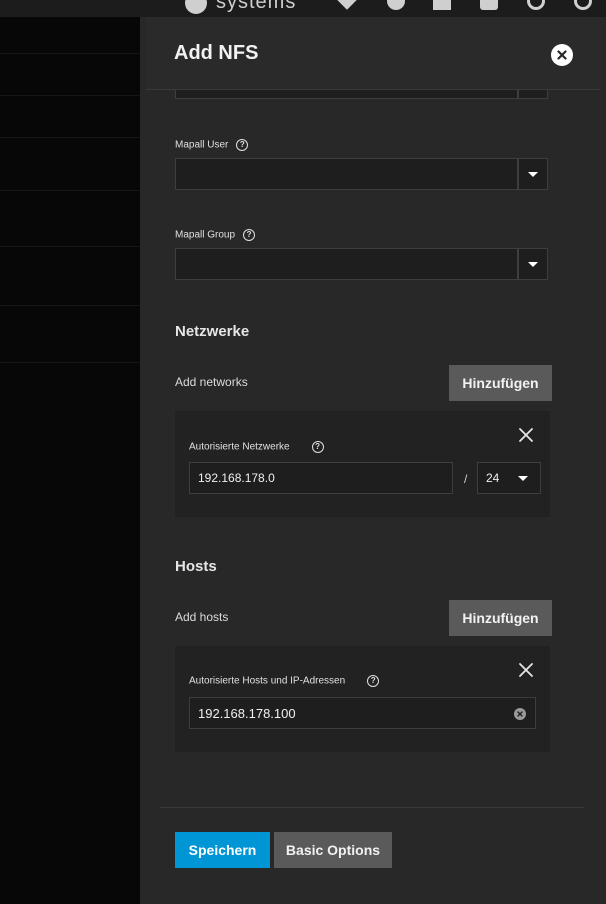 Image resolution: width=606 pixels, height=904 pixels. Describe the element at coordinates (442, 5) in the screenshot. I see `tasks-icon` at that location.